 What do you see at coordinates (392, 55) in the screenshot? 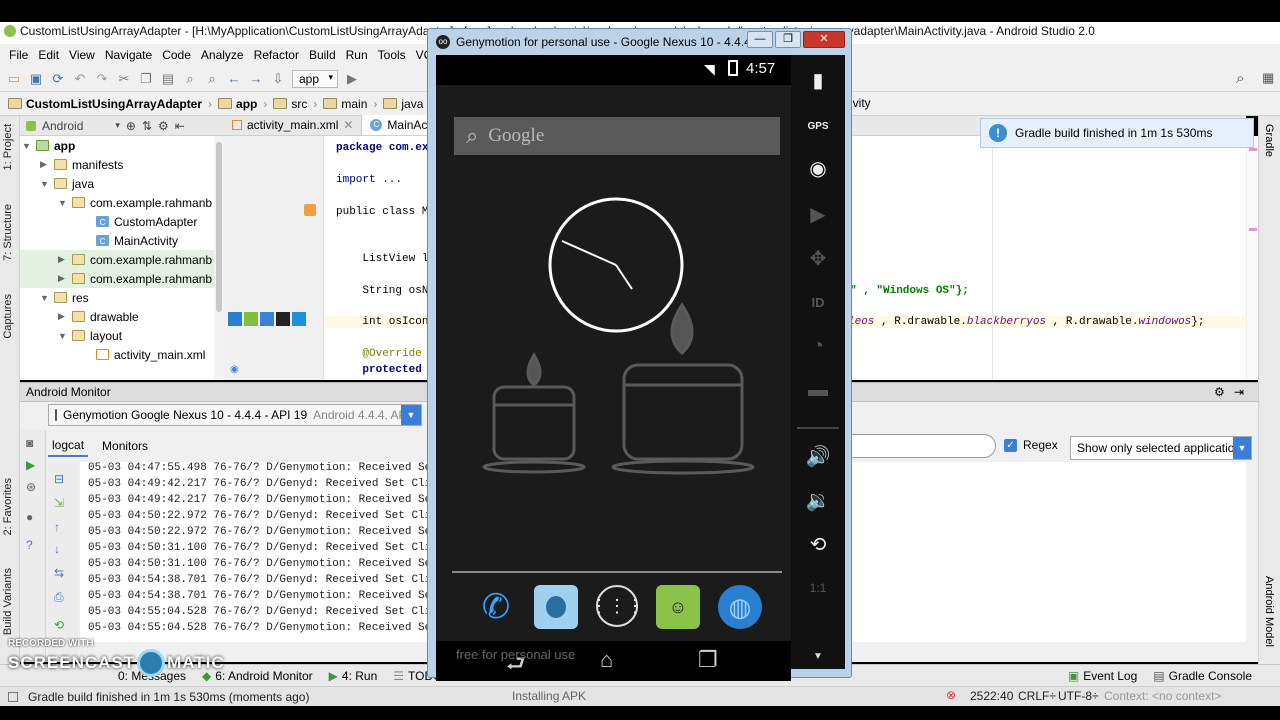
I see `menu-tools: Tools` at bounding box center [392, 55].